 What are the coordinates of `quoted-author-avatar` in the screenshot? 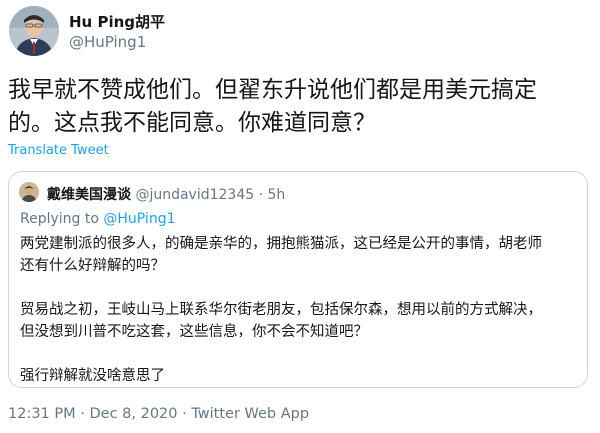 It's located at (29, 192).